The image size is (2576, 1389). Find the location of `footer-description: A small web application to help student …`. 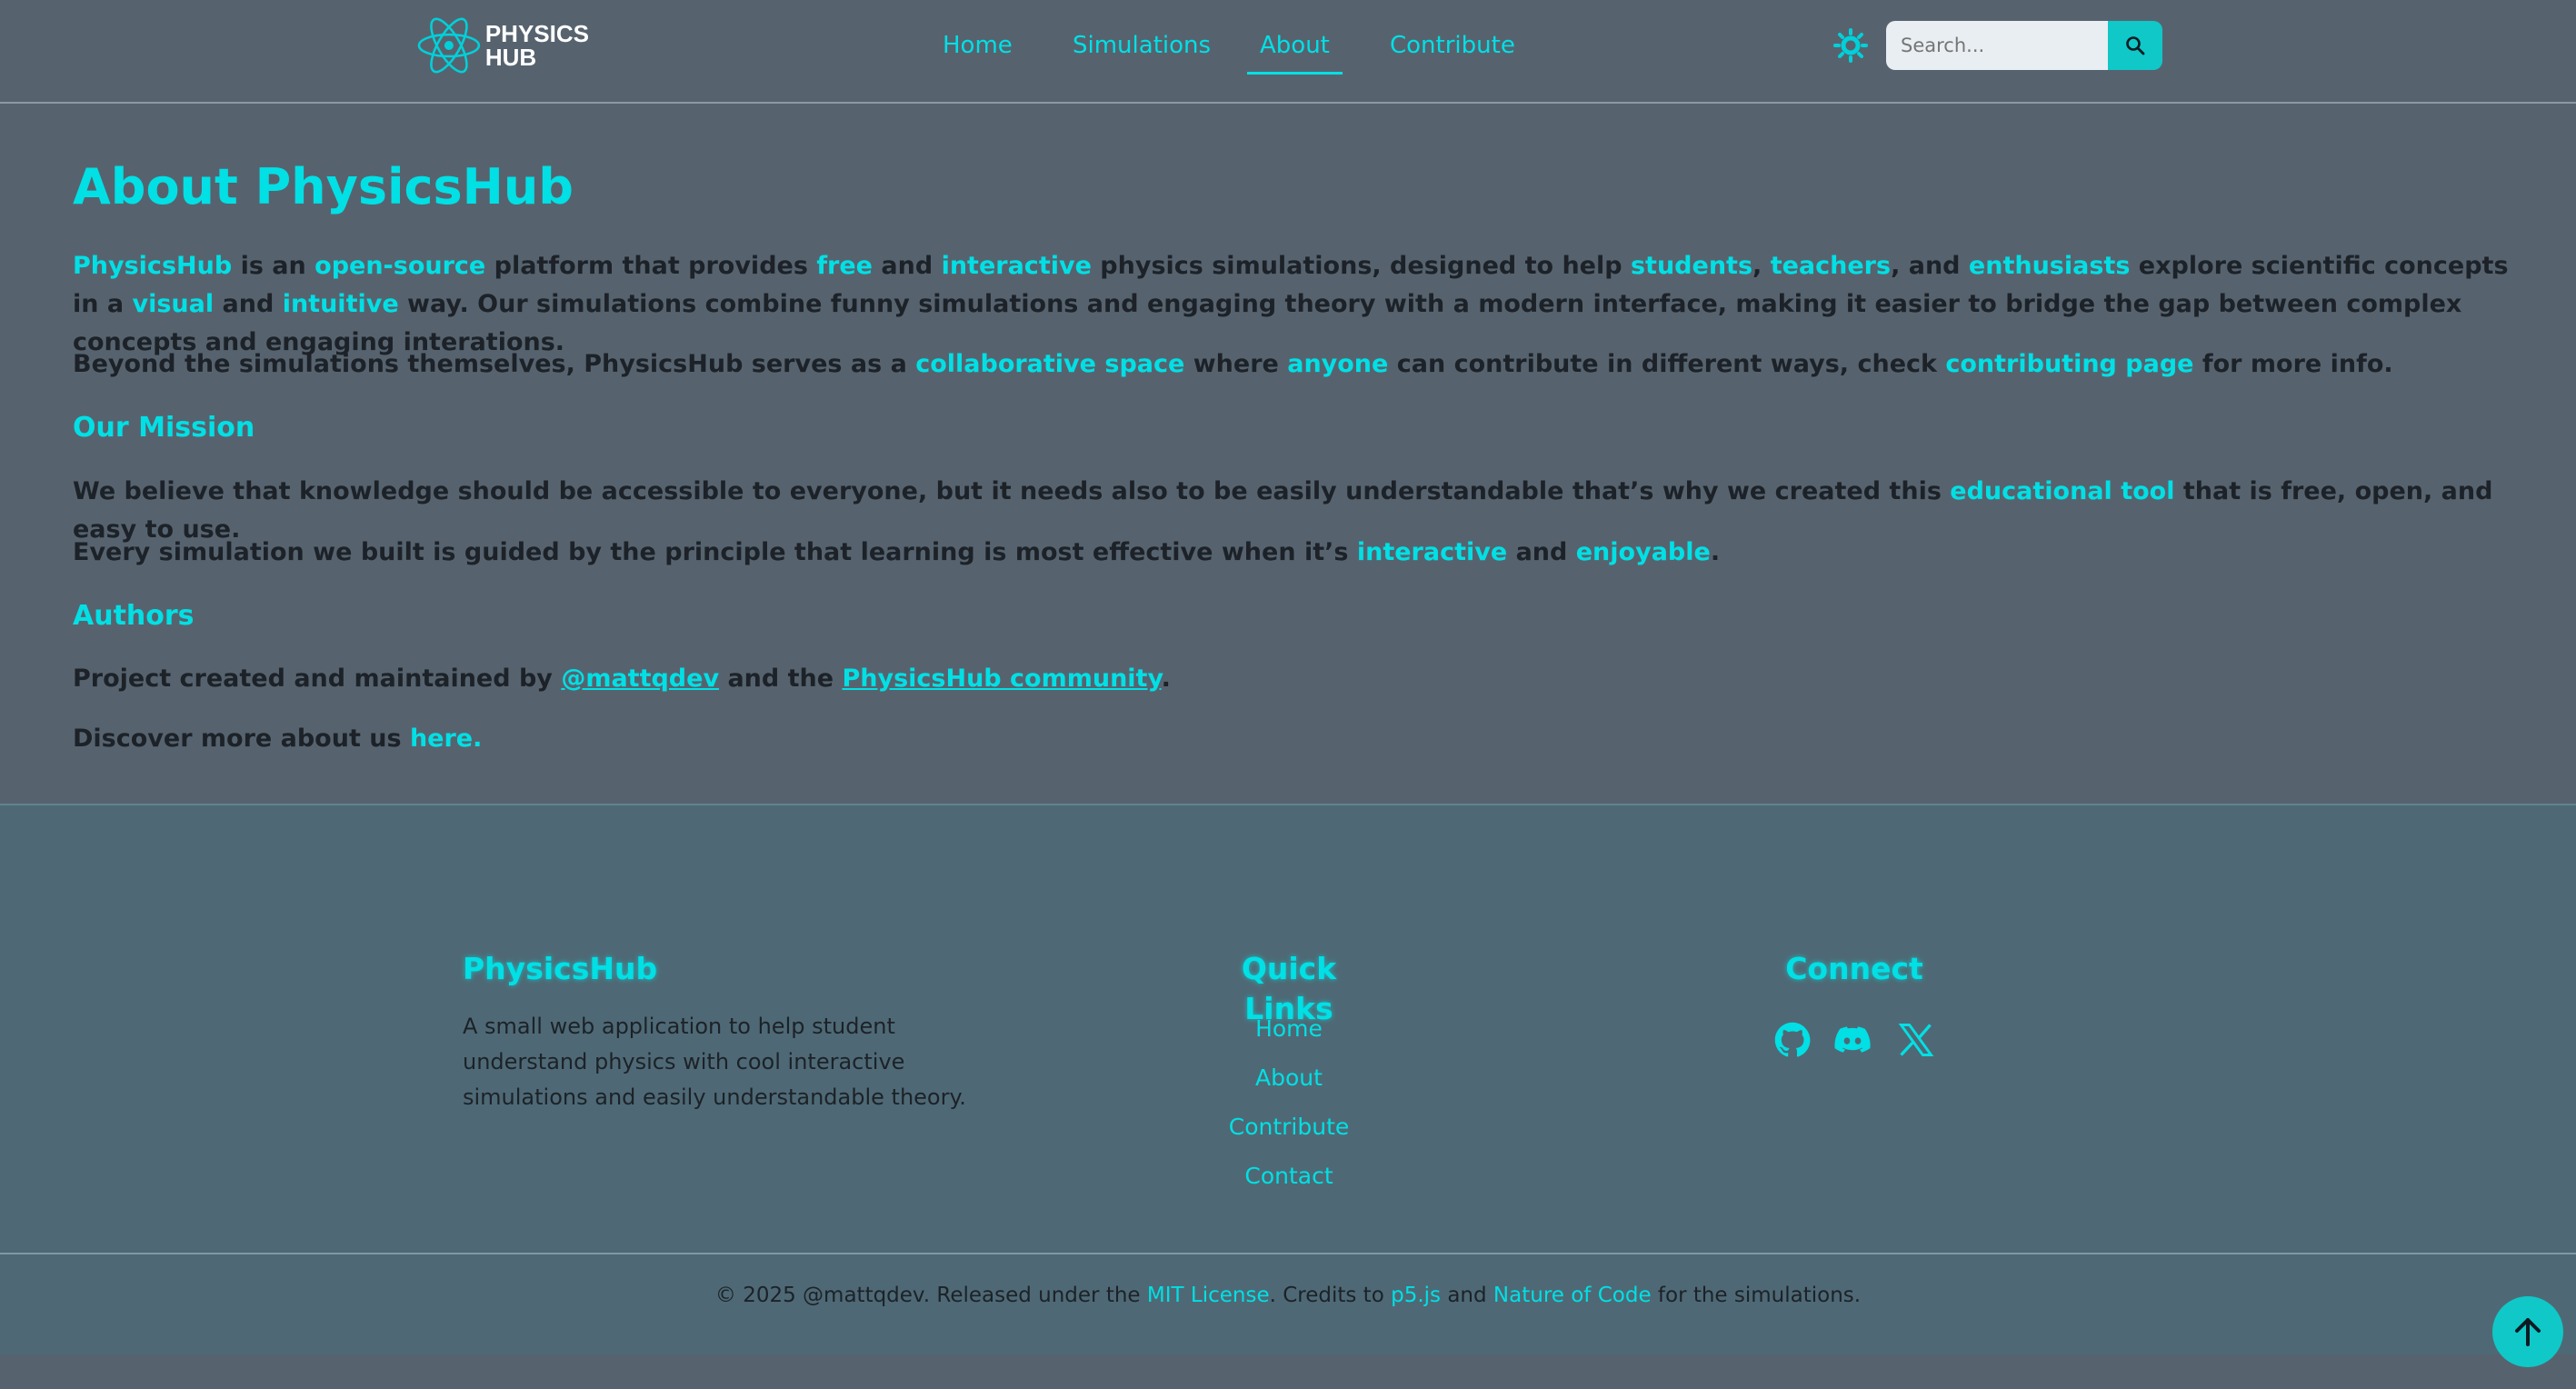

footer-description: A small web application to help student … is located at coordinates (714, 1062).